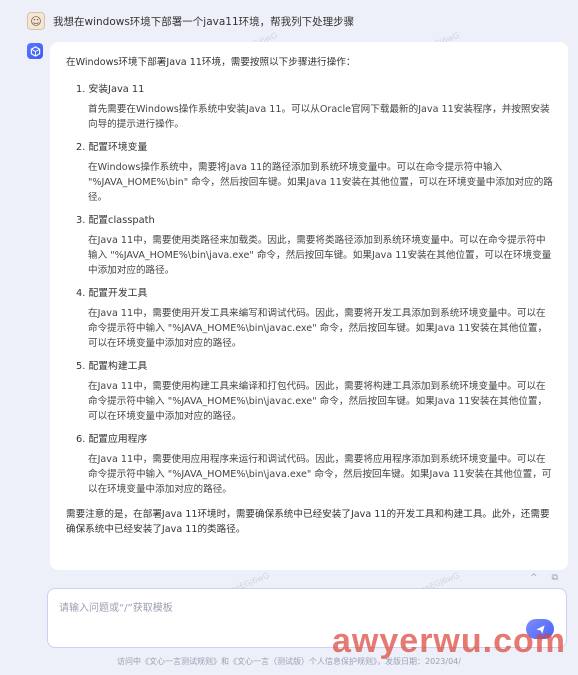 The width and height of the screenshot is (578, 675). I want to click on card-actions: ^ ⧉, so click(544, 578).